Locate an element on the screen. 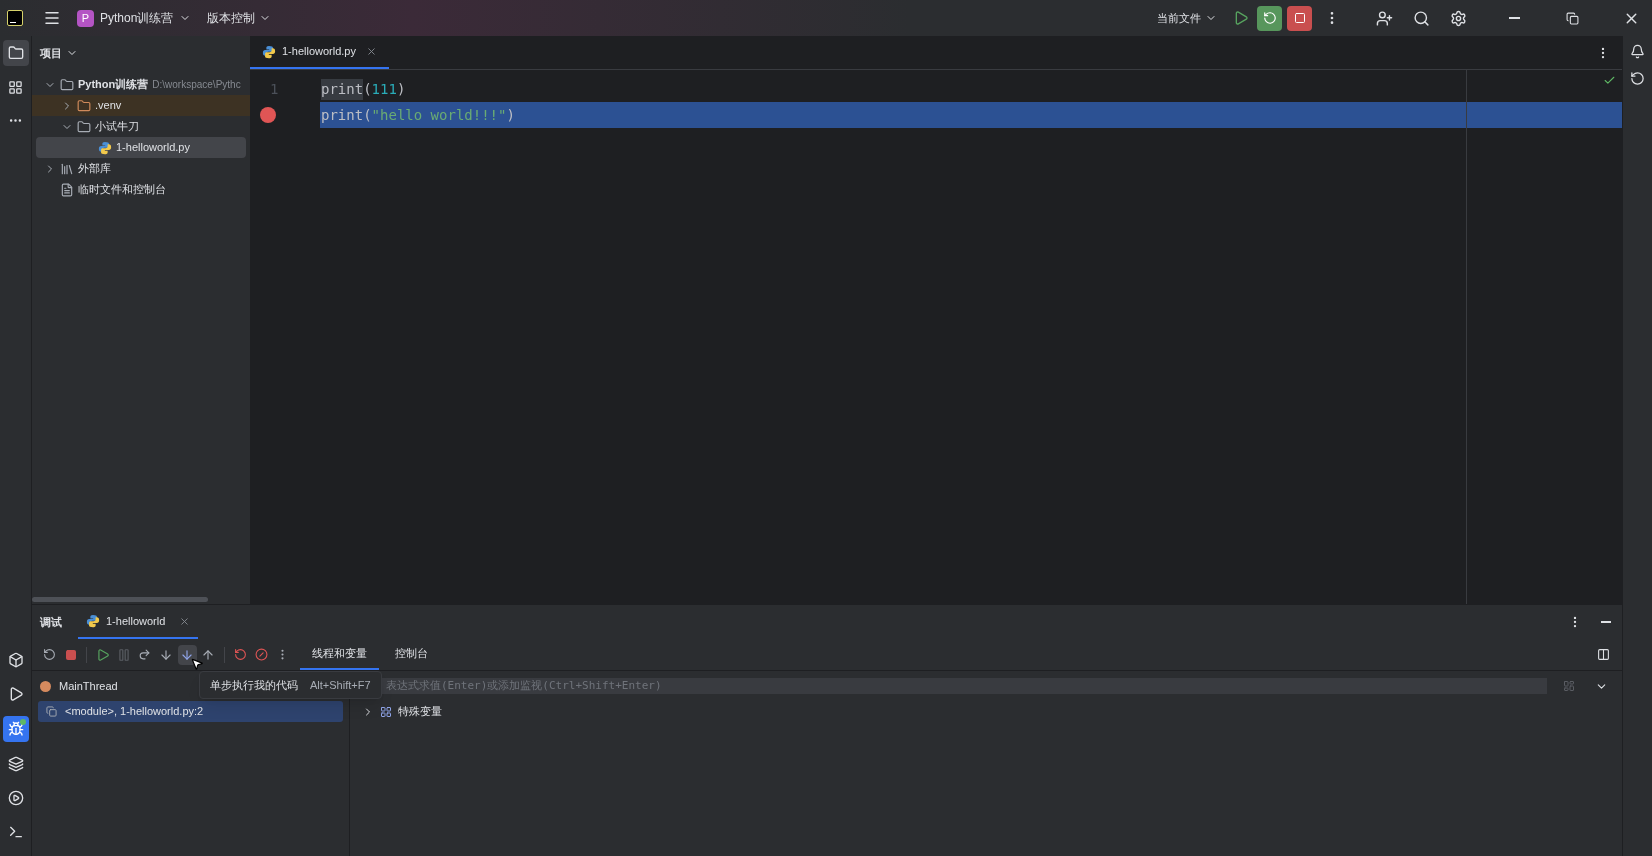 The image size is (1652, 856). tree-item-label: 临时文件和控制台 is located at coordinates (122, 190).